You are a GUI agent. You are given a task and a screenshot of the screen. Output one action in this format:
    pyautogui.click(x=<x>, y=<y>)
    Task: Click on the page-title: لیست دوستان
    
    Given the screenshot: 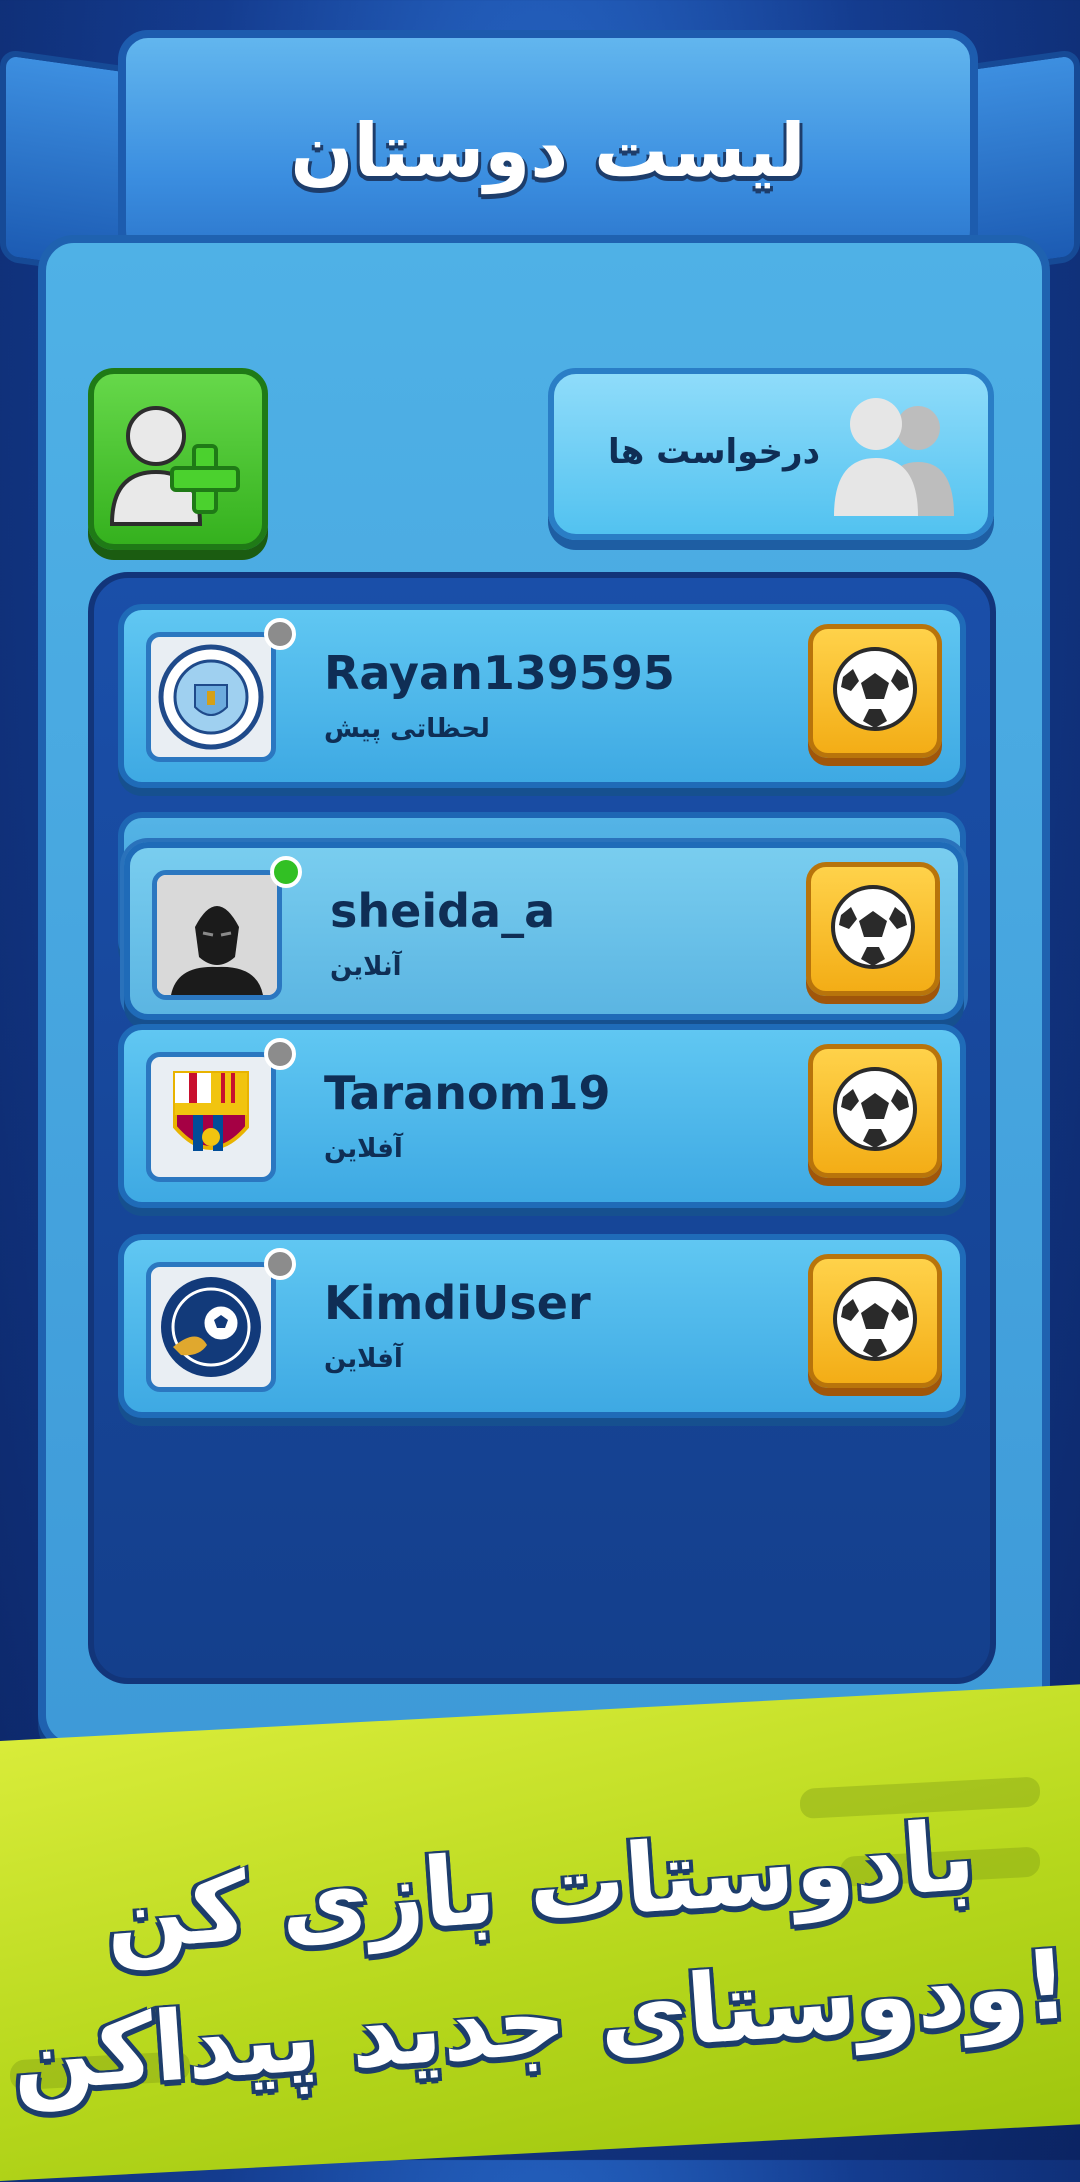 What is the action you would take?
    pyautogui.click(x=548, y=151)
    